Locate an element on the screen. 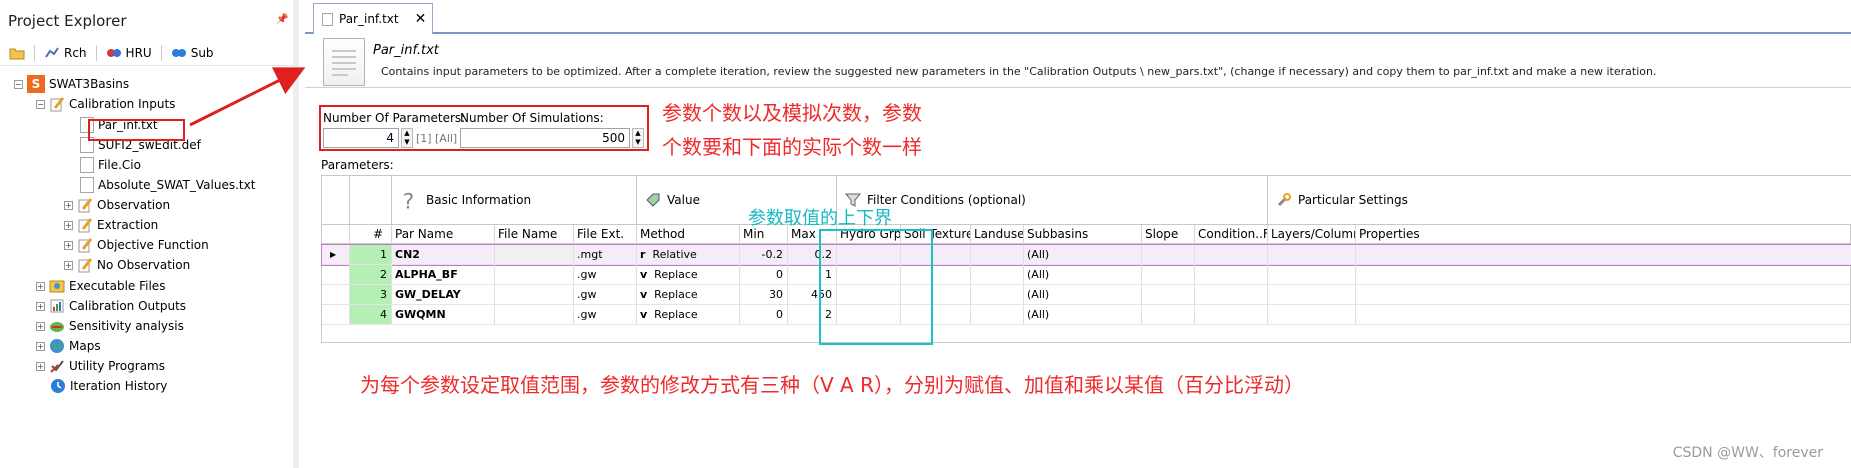 This screenshot has height=468, width=1851. tree-item-absolute-swat-values: Absolute_SWAT_Values.txt is located at coordinates (167, 185).